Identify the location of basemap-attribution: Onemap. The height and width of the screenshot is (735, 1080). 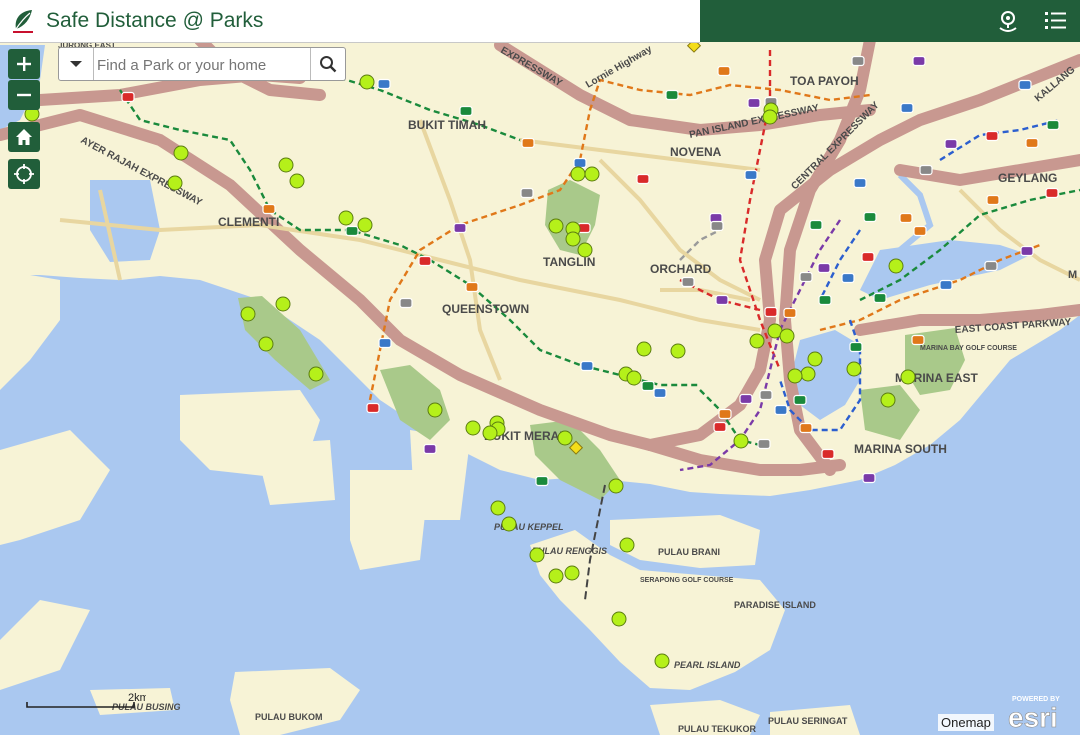
(966, 722).